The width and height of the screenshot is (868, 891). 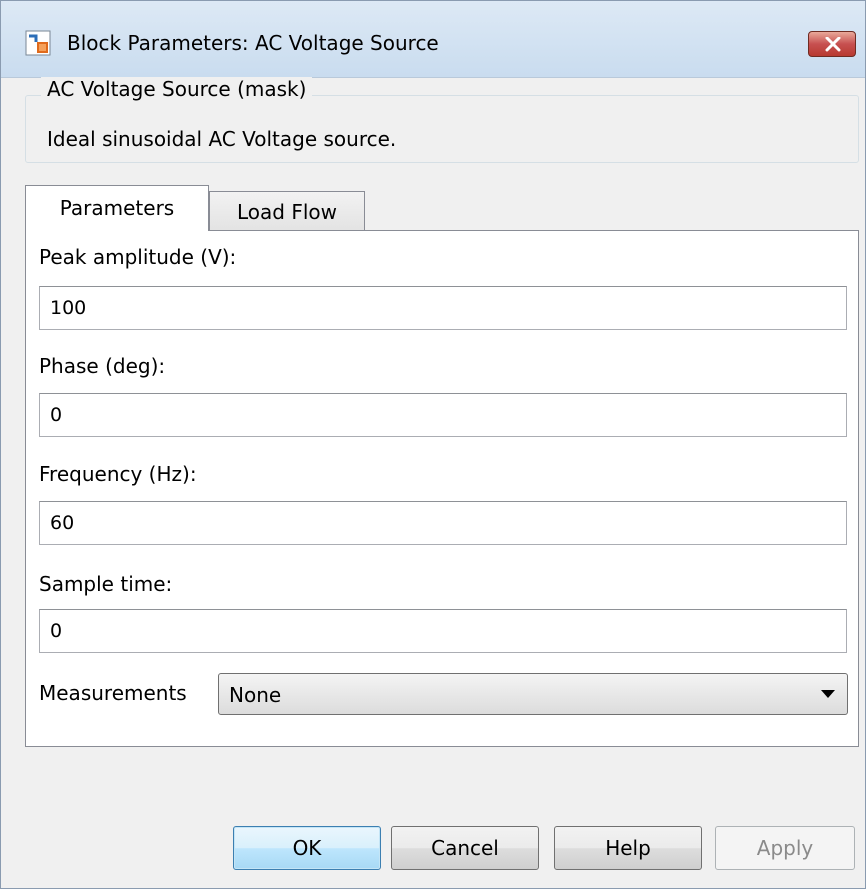 I want to click on window-title: Block Parameters: AC Voltage Source, so click(x=253, y=43).